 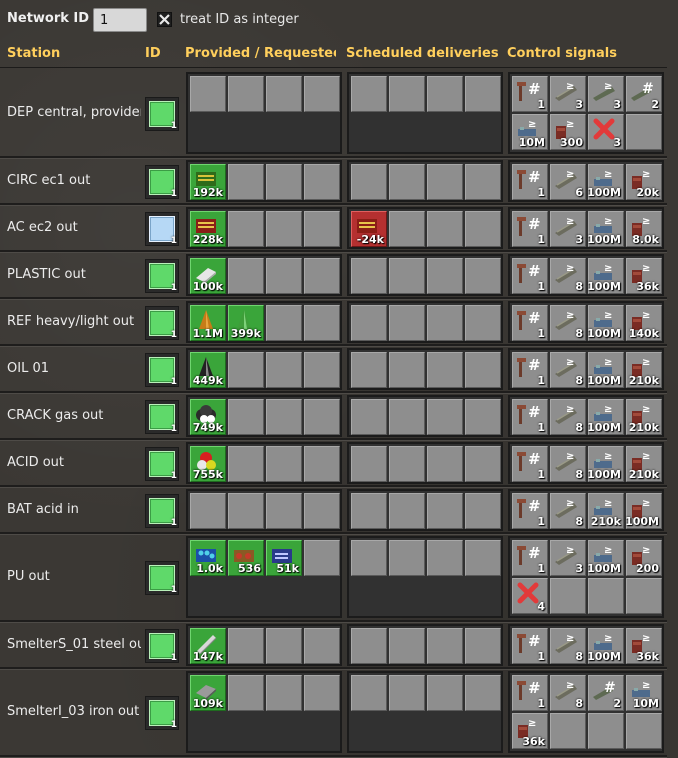 I want to click on header-scheduled-deliveries: Scheduled deliveries, so click(x=423, y=56).